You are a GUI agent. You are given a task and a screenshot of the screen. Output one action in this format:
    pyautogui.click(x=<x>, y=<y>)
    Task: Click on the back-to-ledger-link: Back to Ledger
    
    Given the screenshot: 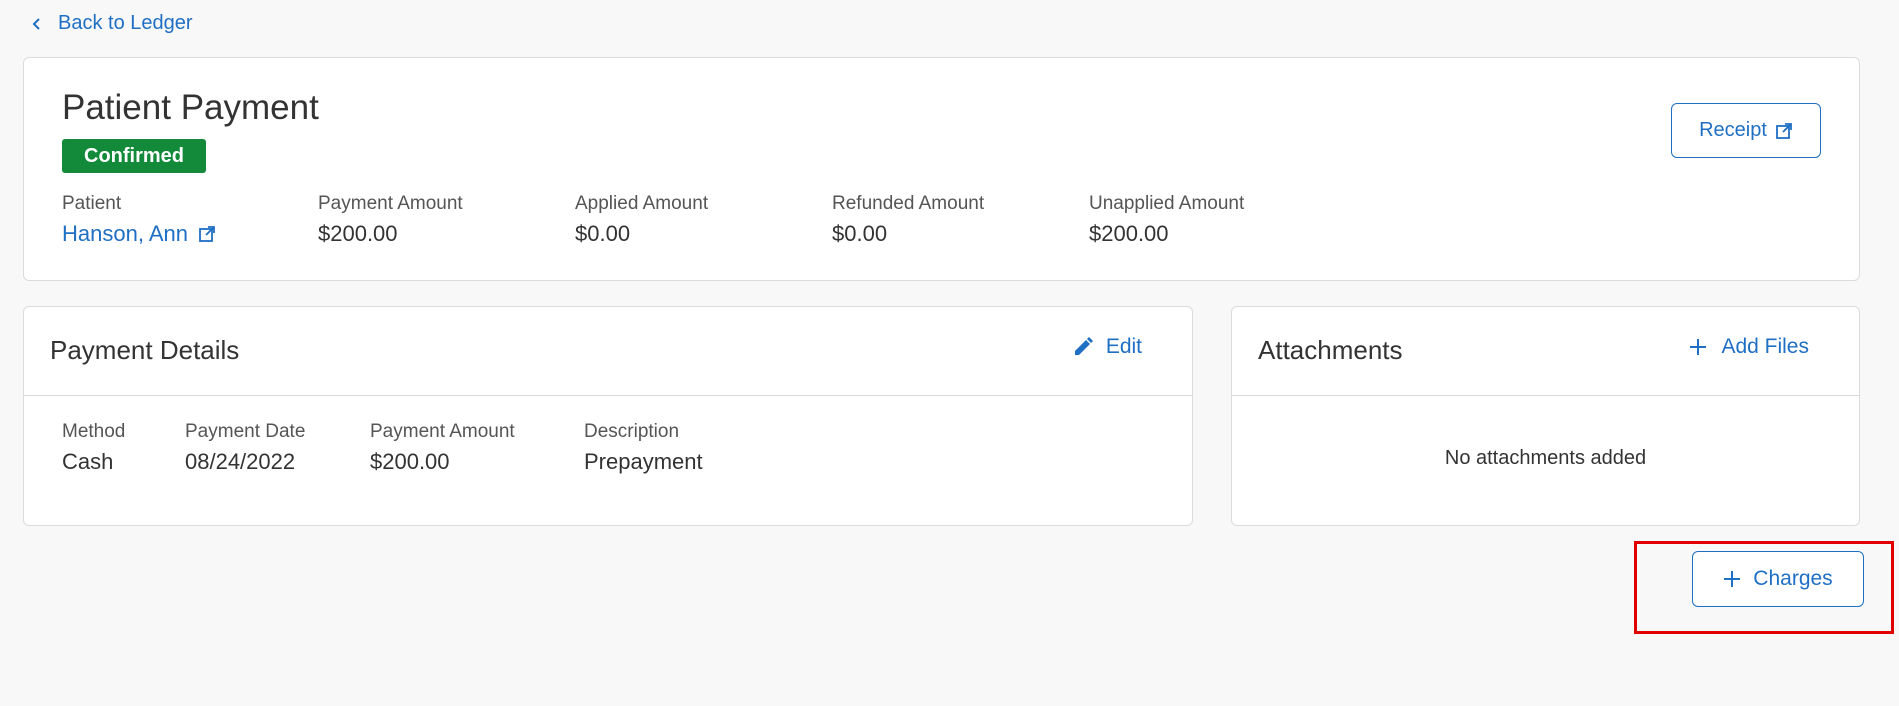 What is the action you would take?
    pyautogui.click(x=111, y=23)
    